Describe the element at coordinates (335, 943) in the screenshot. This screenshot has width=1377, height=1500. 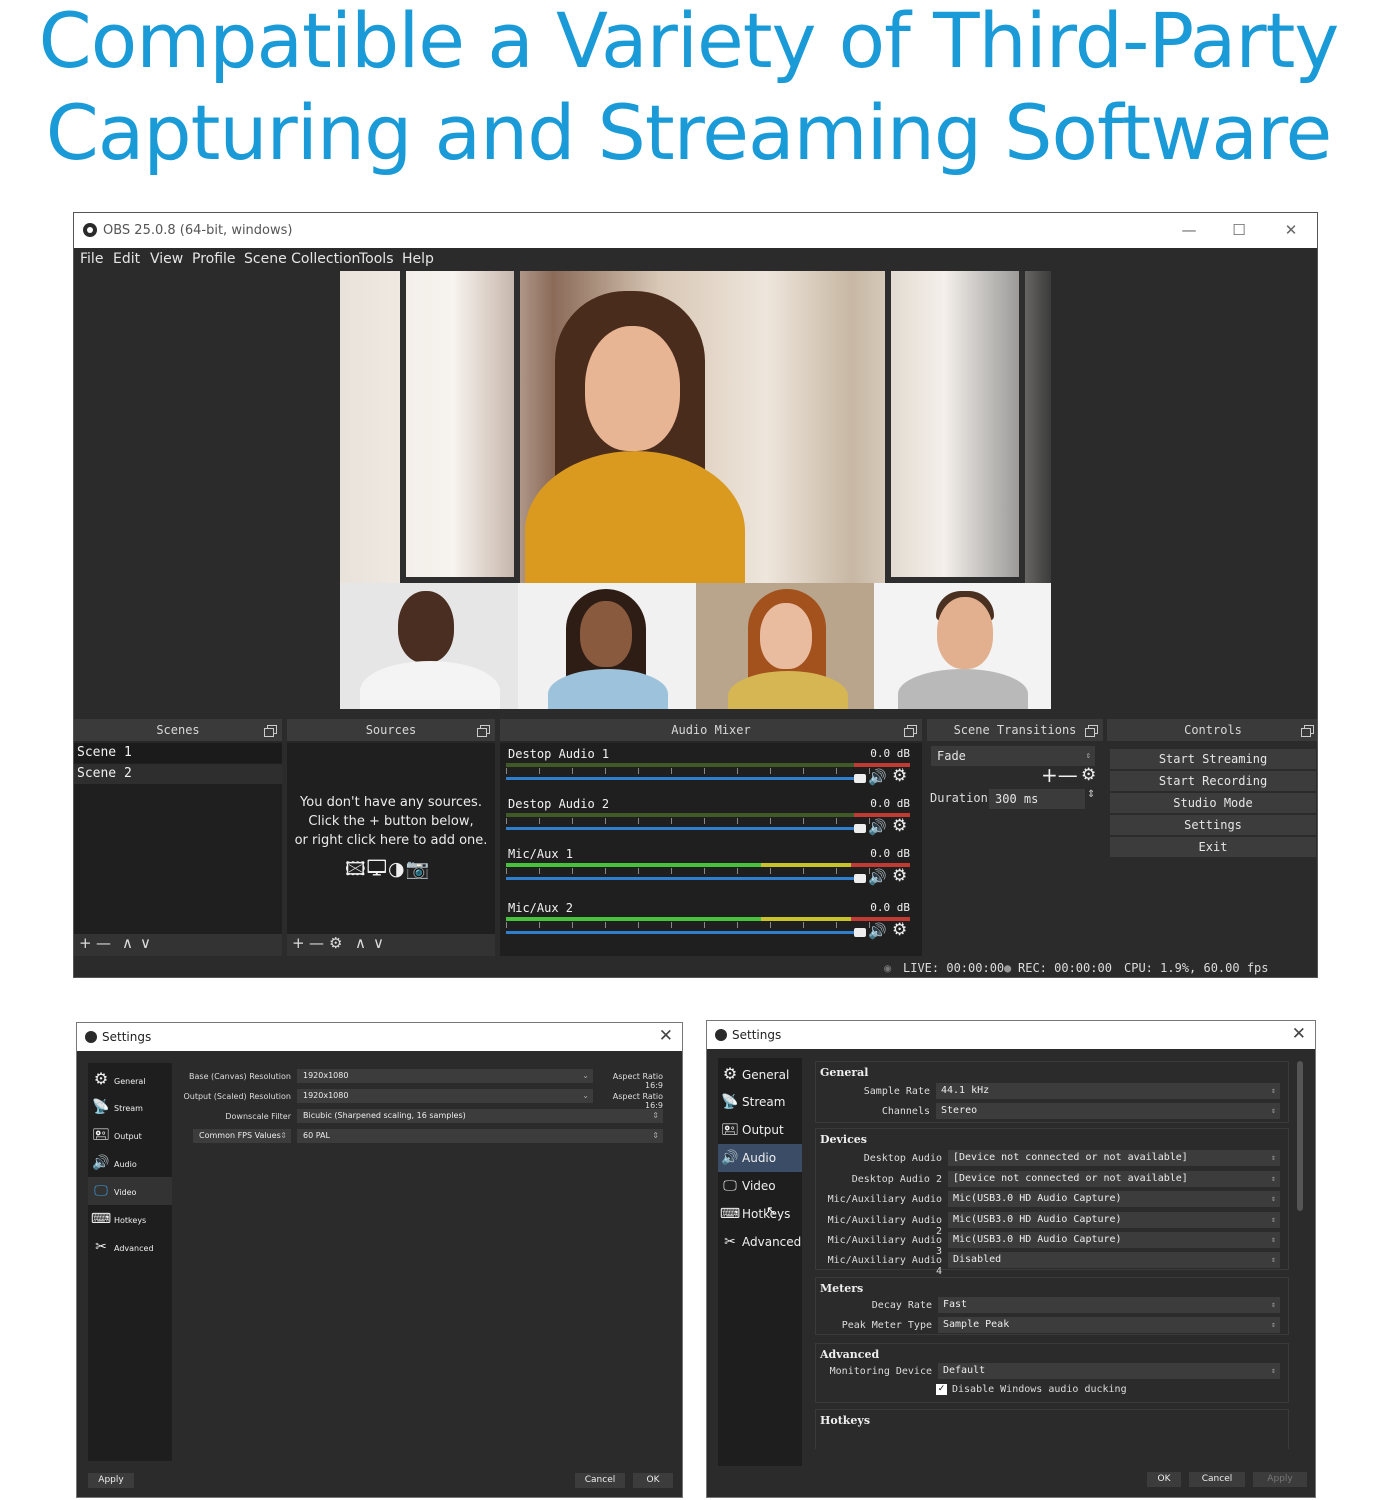
I see `source-properties-gear-icon: ⚙` at that location.